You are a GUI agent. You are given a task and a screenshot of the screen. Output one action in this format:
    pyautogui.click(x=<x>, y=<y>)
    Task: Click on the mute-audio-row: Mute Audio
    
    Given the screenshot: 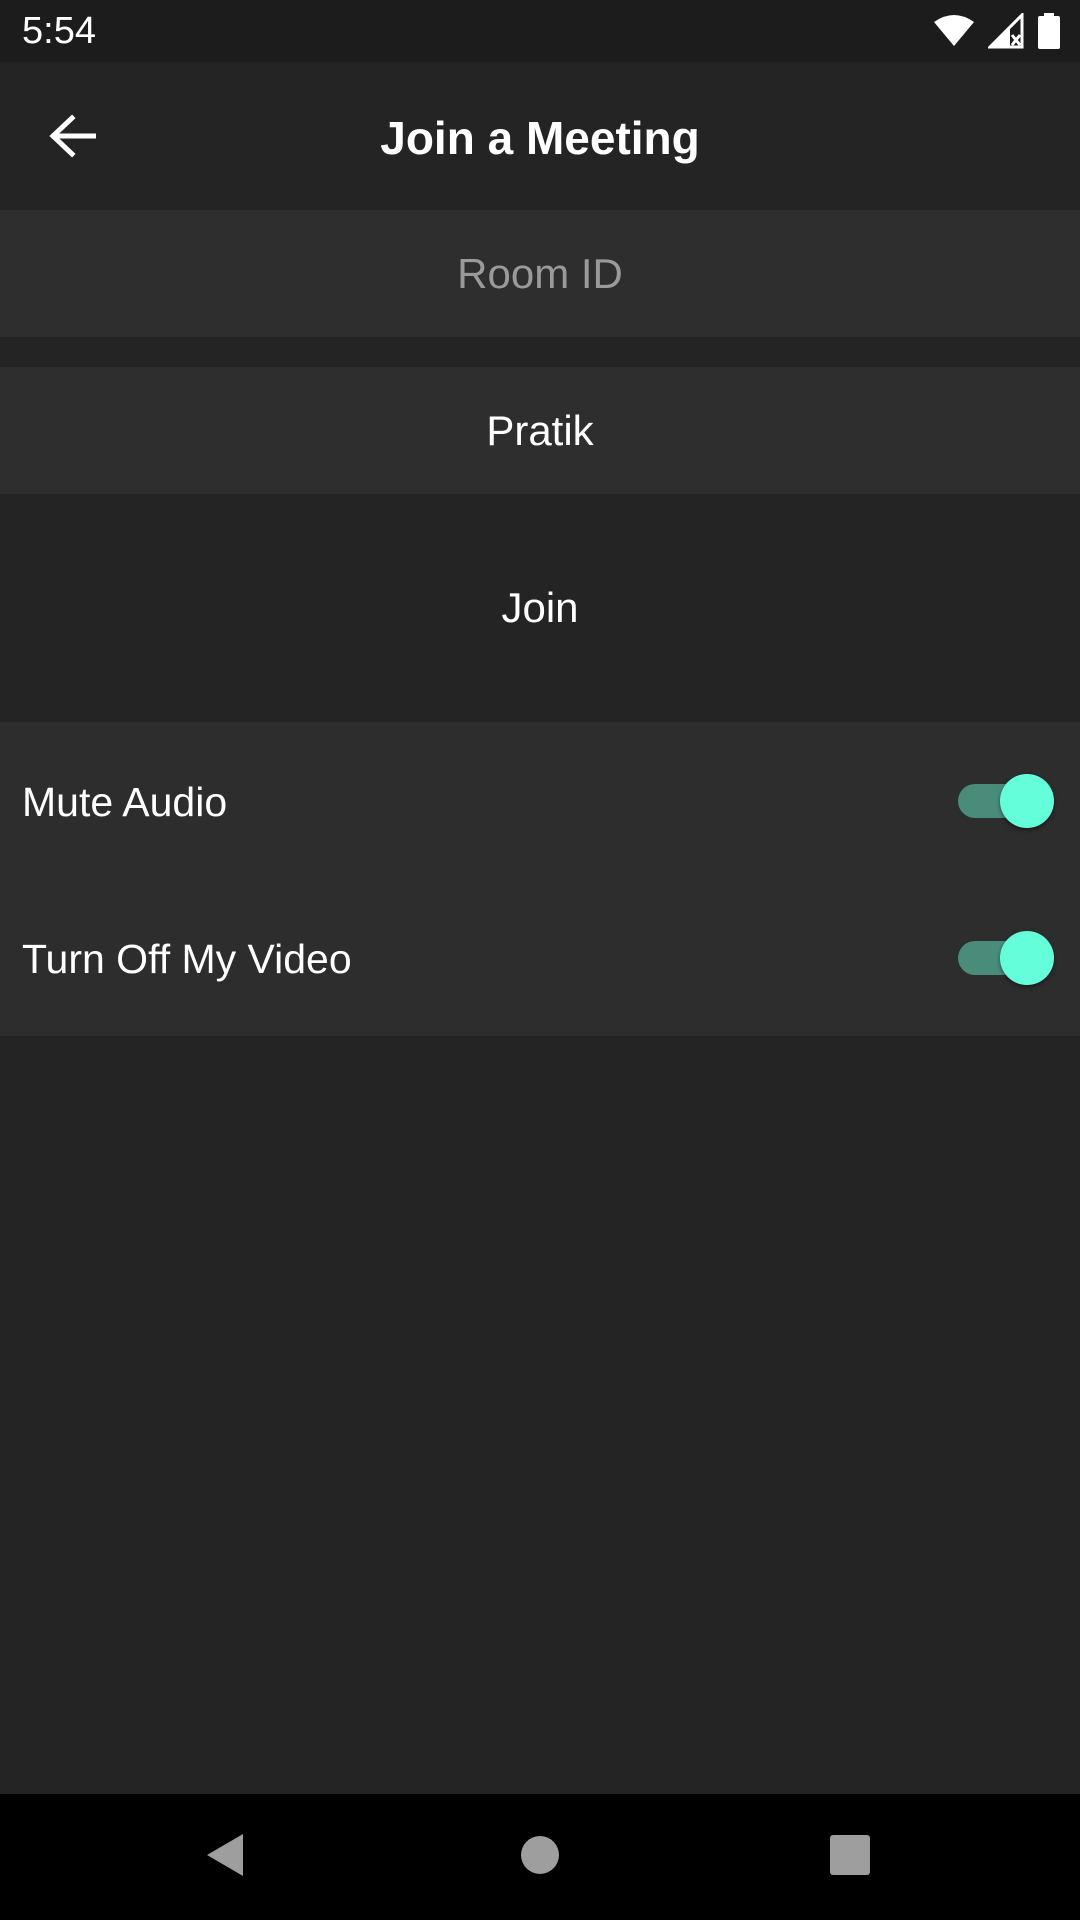 What is the action you would take?
    pyautogui.click(x=540, y=800)
    